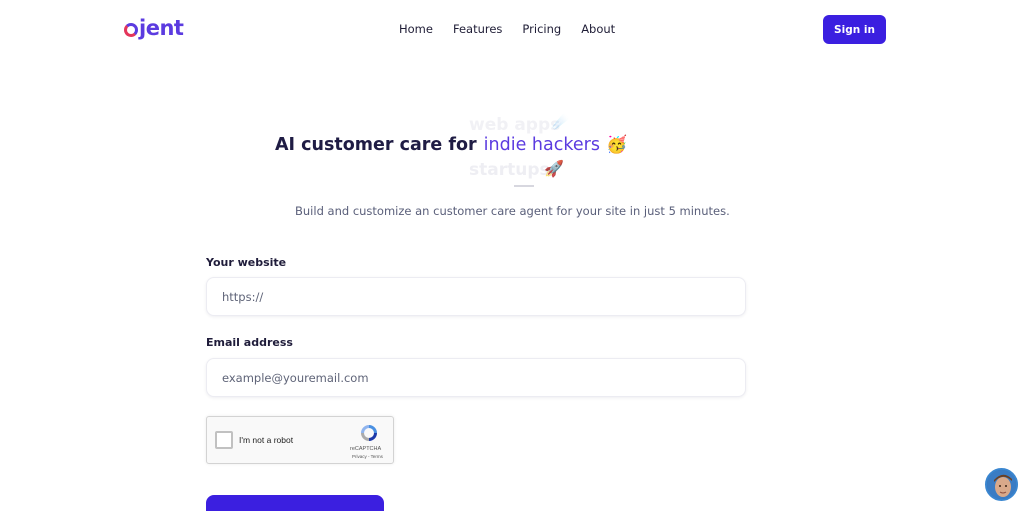 This screenshot has width=1024, height=511. I want to click on rocket-icon: 🚀, so click(554, 168).